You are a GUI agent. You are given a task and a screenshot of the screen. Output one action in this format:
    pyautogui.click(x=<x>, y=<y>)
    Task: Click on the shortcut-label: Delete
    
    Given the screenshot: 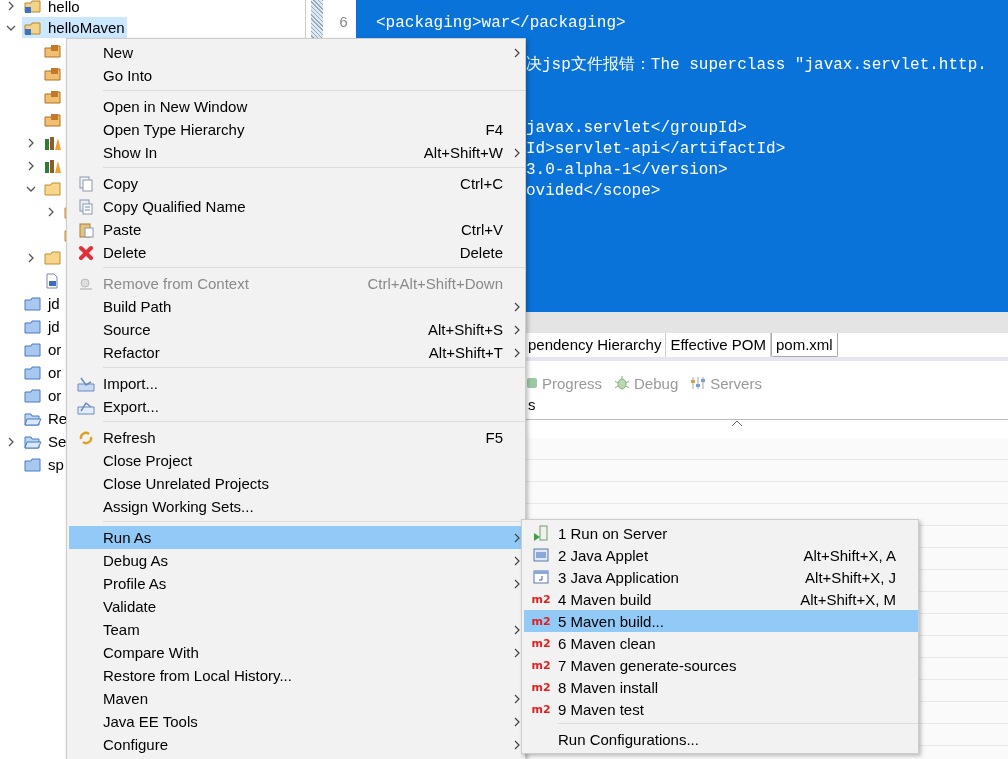 What is the action you would take?
    pyautogui.click(x=481, y=252)
    